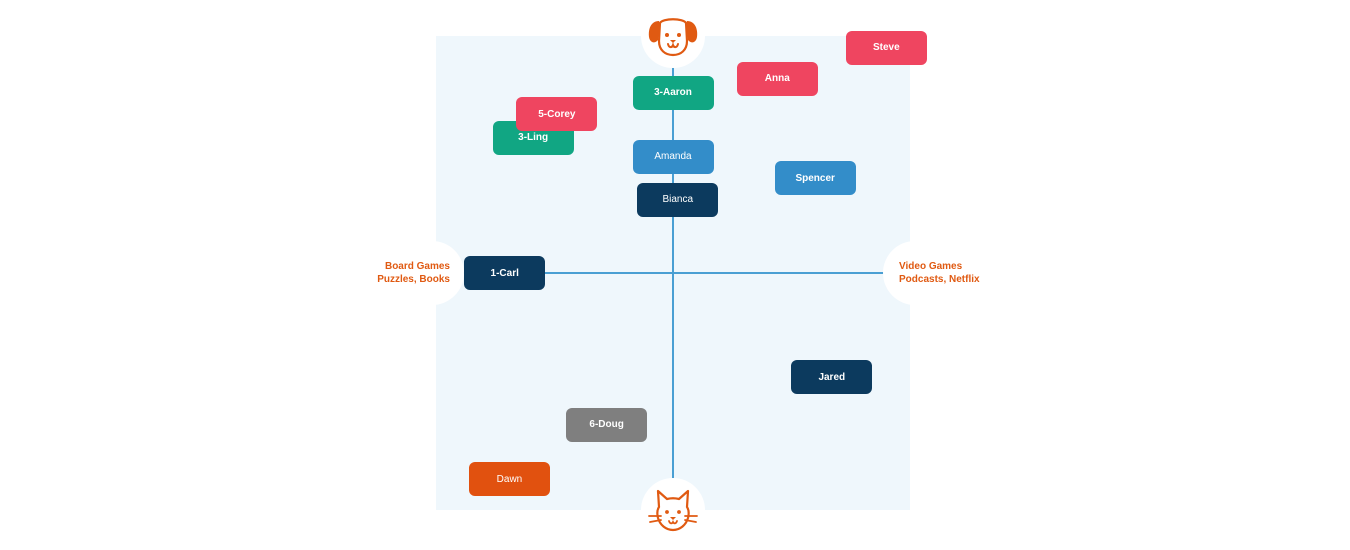 The width and height of the screenshot is (1350, 550). I want to click on person-node-doug: 6-Doug, so click(607, 424).